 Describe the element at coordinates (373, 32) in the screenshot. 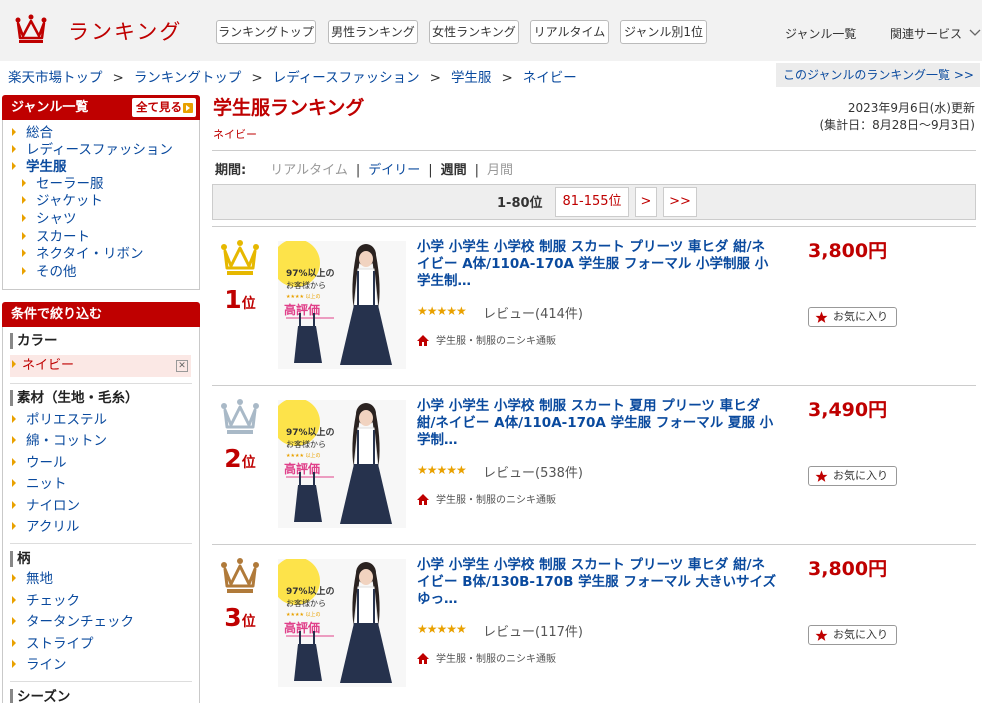

I see `nav-male-ranking: 男性ランキング` at that location.